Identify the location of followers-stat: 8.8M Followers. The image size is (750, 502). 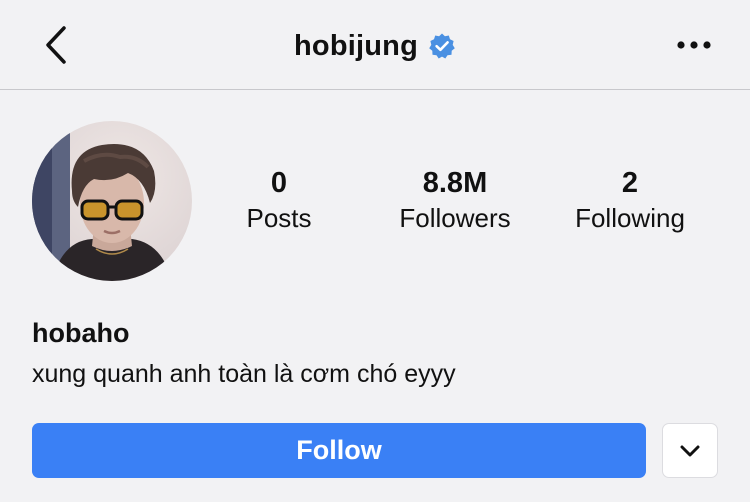
(455, 200).